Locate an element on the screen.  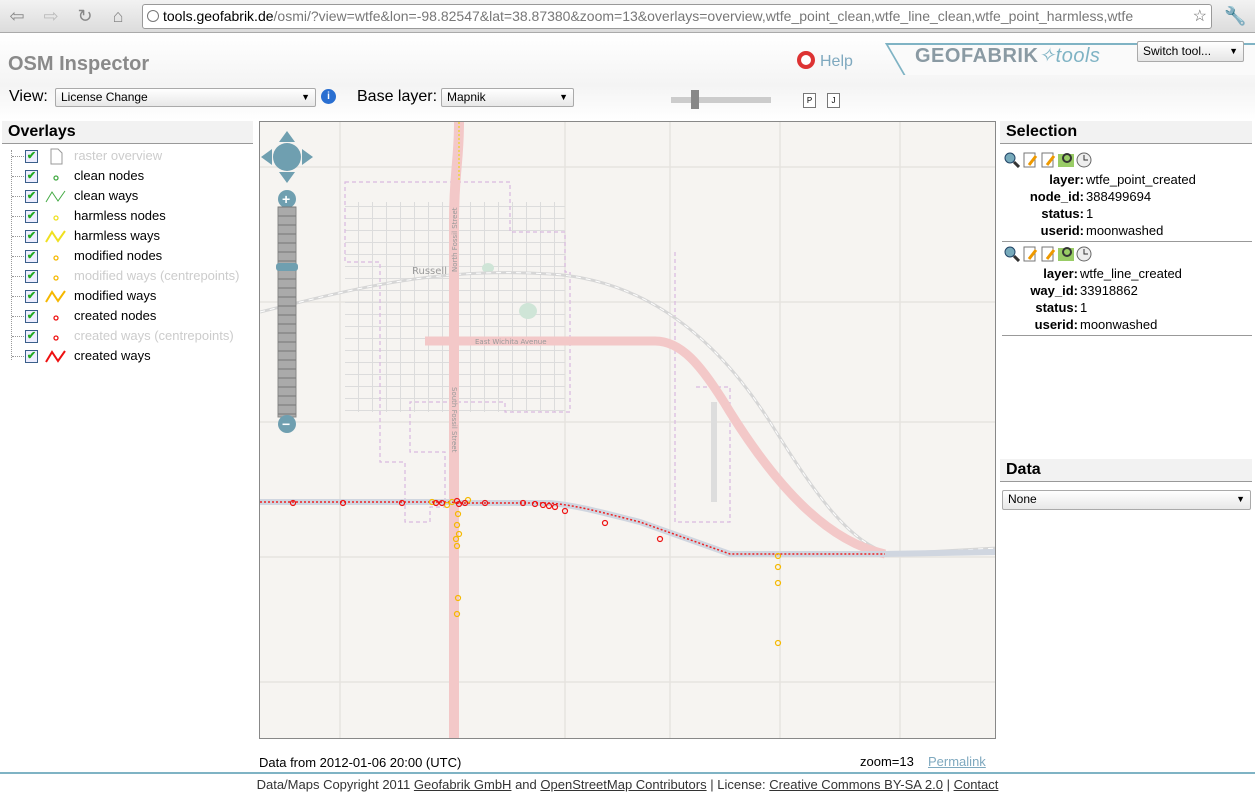
reload-icon: ↻ is located at coordinates (85, 16).